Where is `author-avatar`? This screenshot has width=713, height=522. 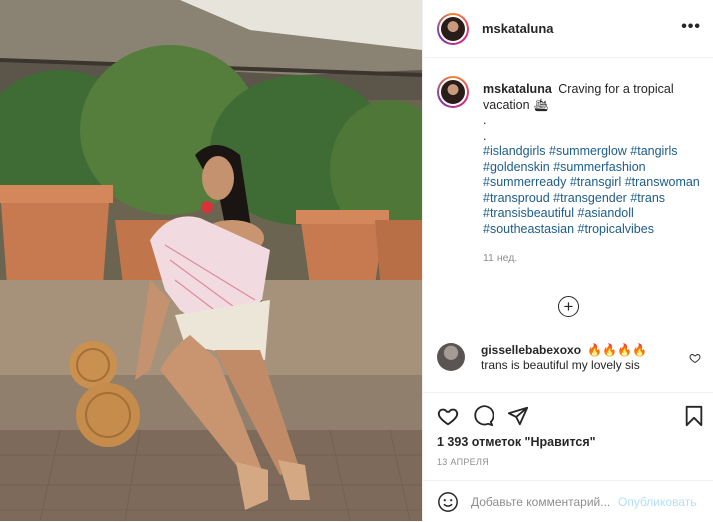
author-avatar is located at coordinates (453, 28).